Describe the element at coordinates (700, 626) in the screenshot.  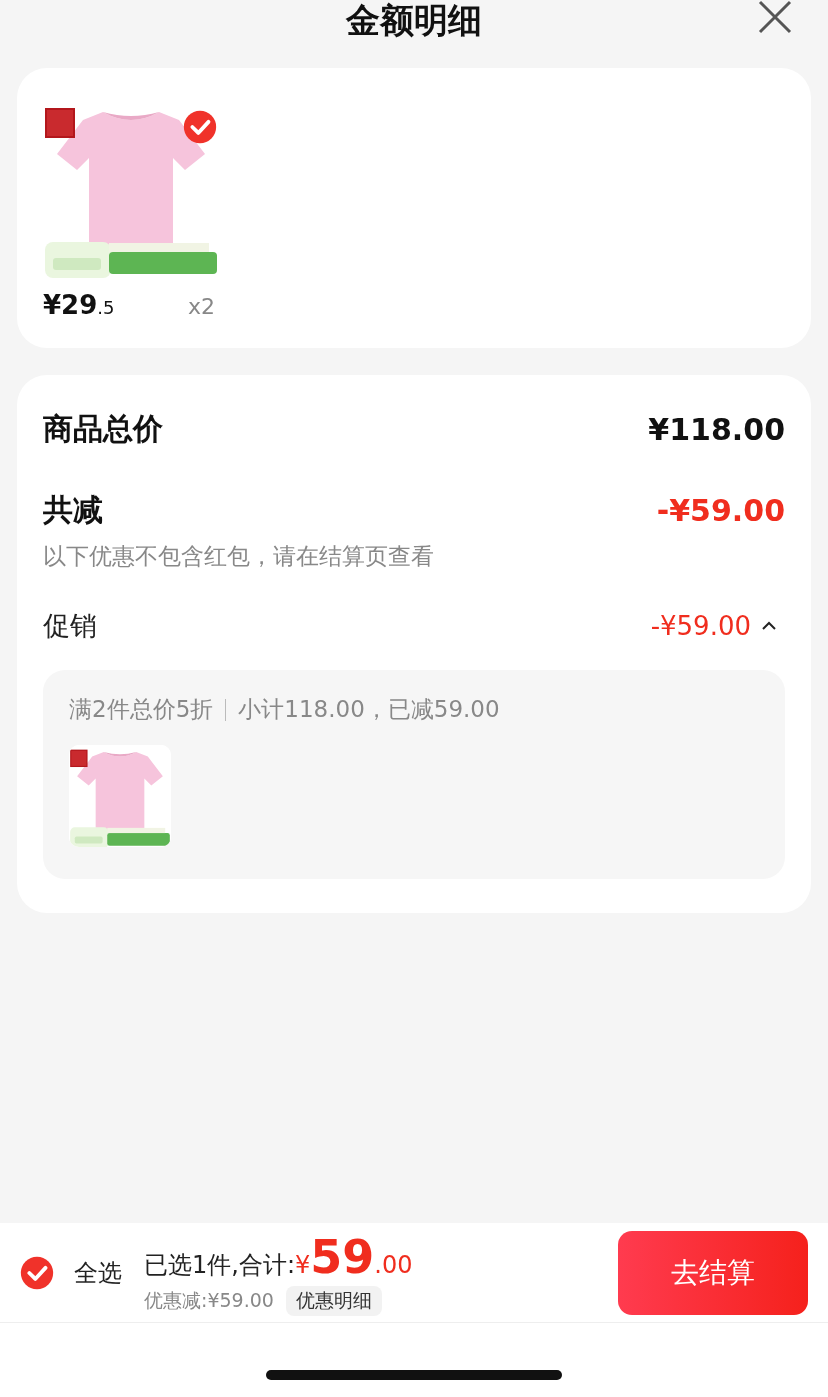
I see `promotion-value: -¥59.00` at that location.